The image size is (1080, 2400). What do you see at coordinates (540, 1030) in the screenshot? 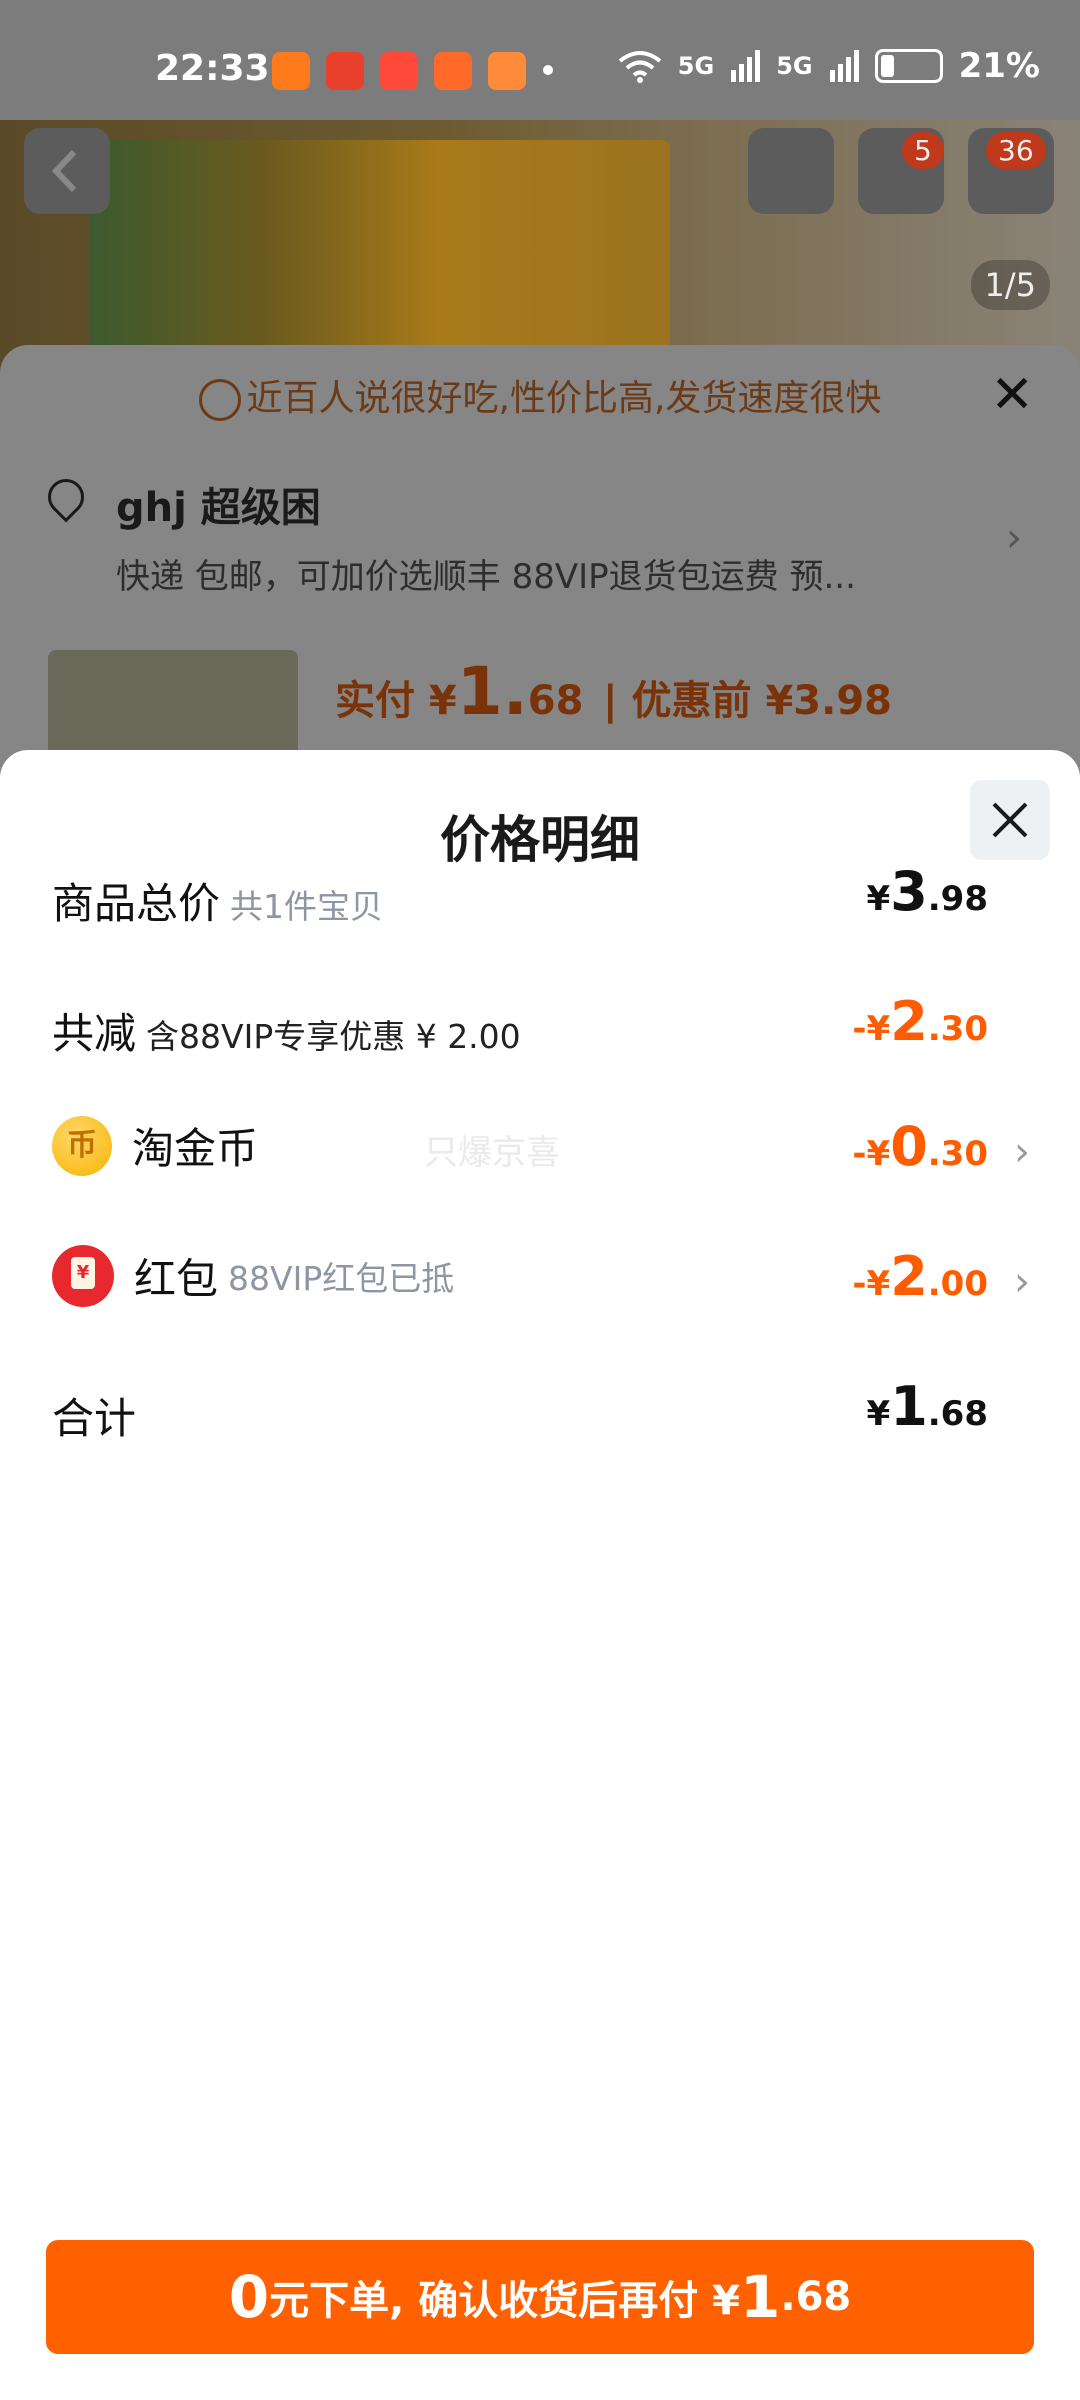
I see `total-discount-row: 共减 含88VIP专享优惠 ¥ 2.00 -¥2.30` at bounding box center [540, 1030].